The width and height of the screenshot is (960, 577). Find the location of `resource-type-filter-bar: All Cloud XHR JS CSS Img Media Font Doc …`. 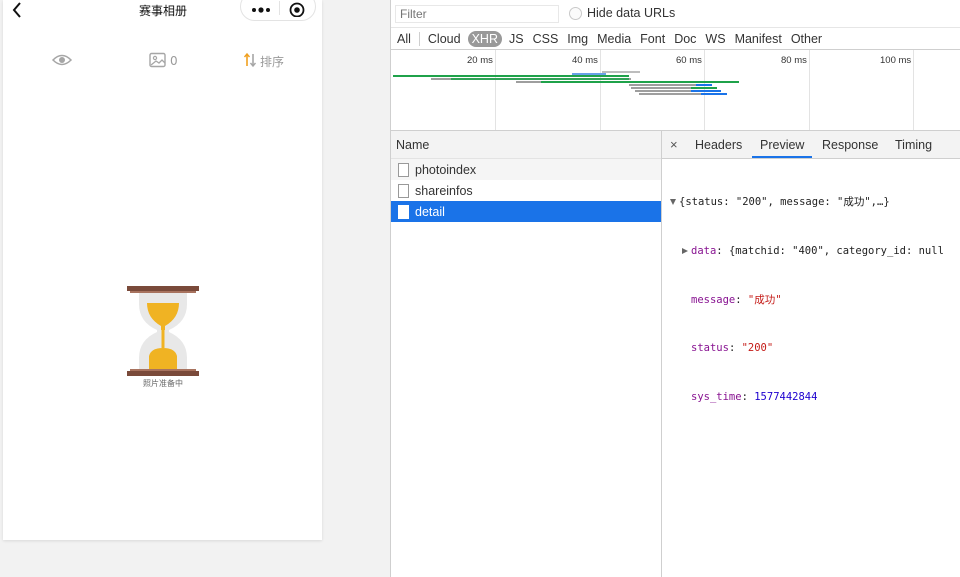

resource-type-filter-bar: All Cloud XHR JS CSS Img Media Font Doc … is located at coordinates (675, 39).